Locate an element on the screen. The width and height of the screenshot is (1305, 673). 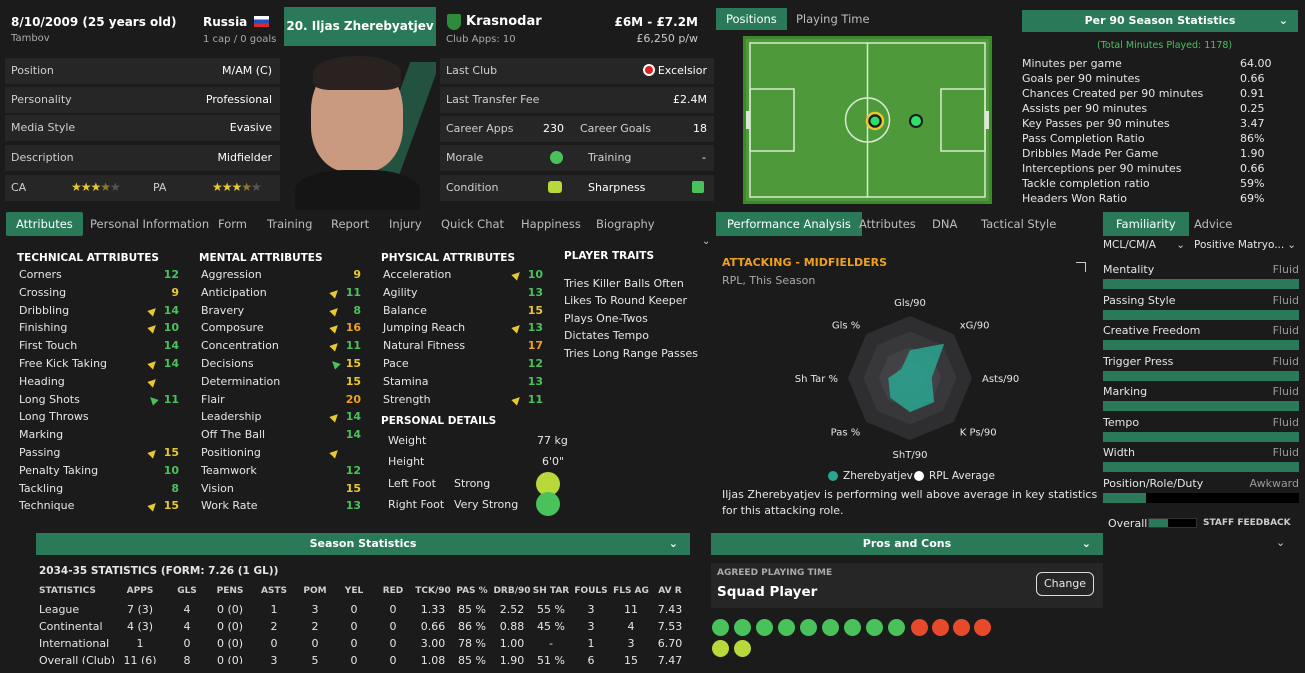
attribute-name: Balance is located at coordinates (405, 310).